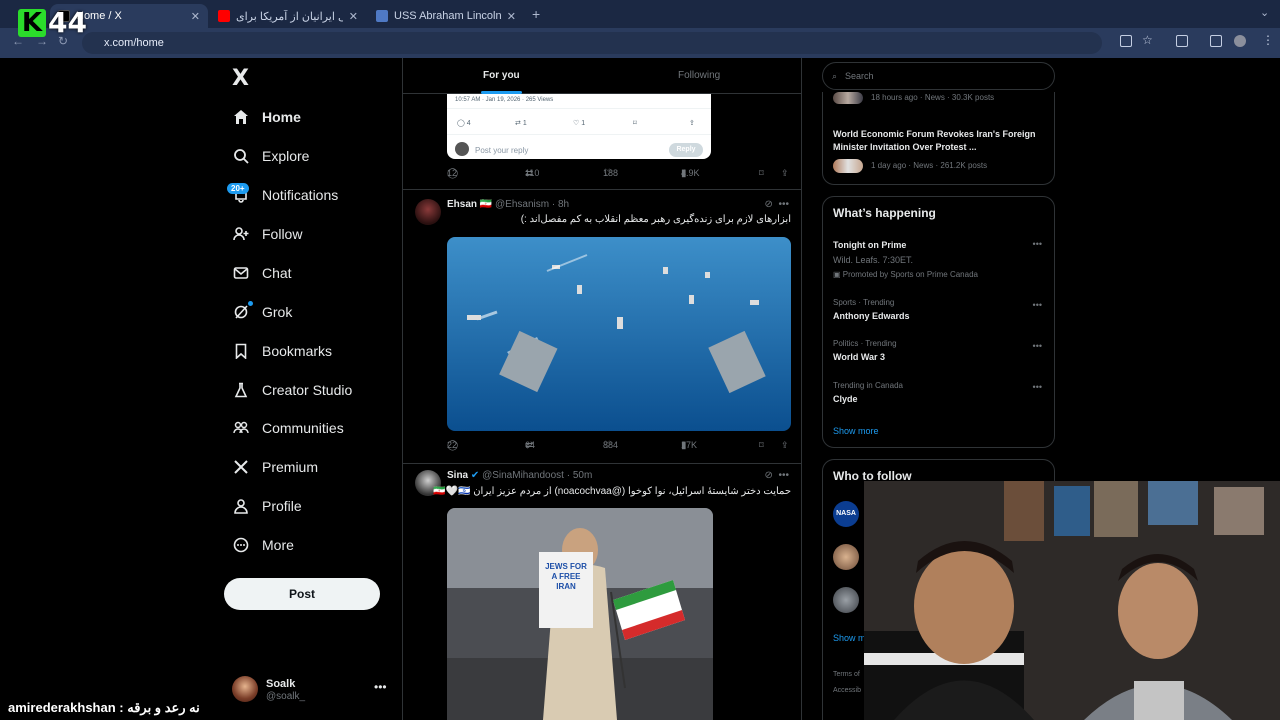 This screenshot has width=1280, height=720. I want to click on footer-link: Terms of, so click(846, 674).